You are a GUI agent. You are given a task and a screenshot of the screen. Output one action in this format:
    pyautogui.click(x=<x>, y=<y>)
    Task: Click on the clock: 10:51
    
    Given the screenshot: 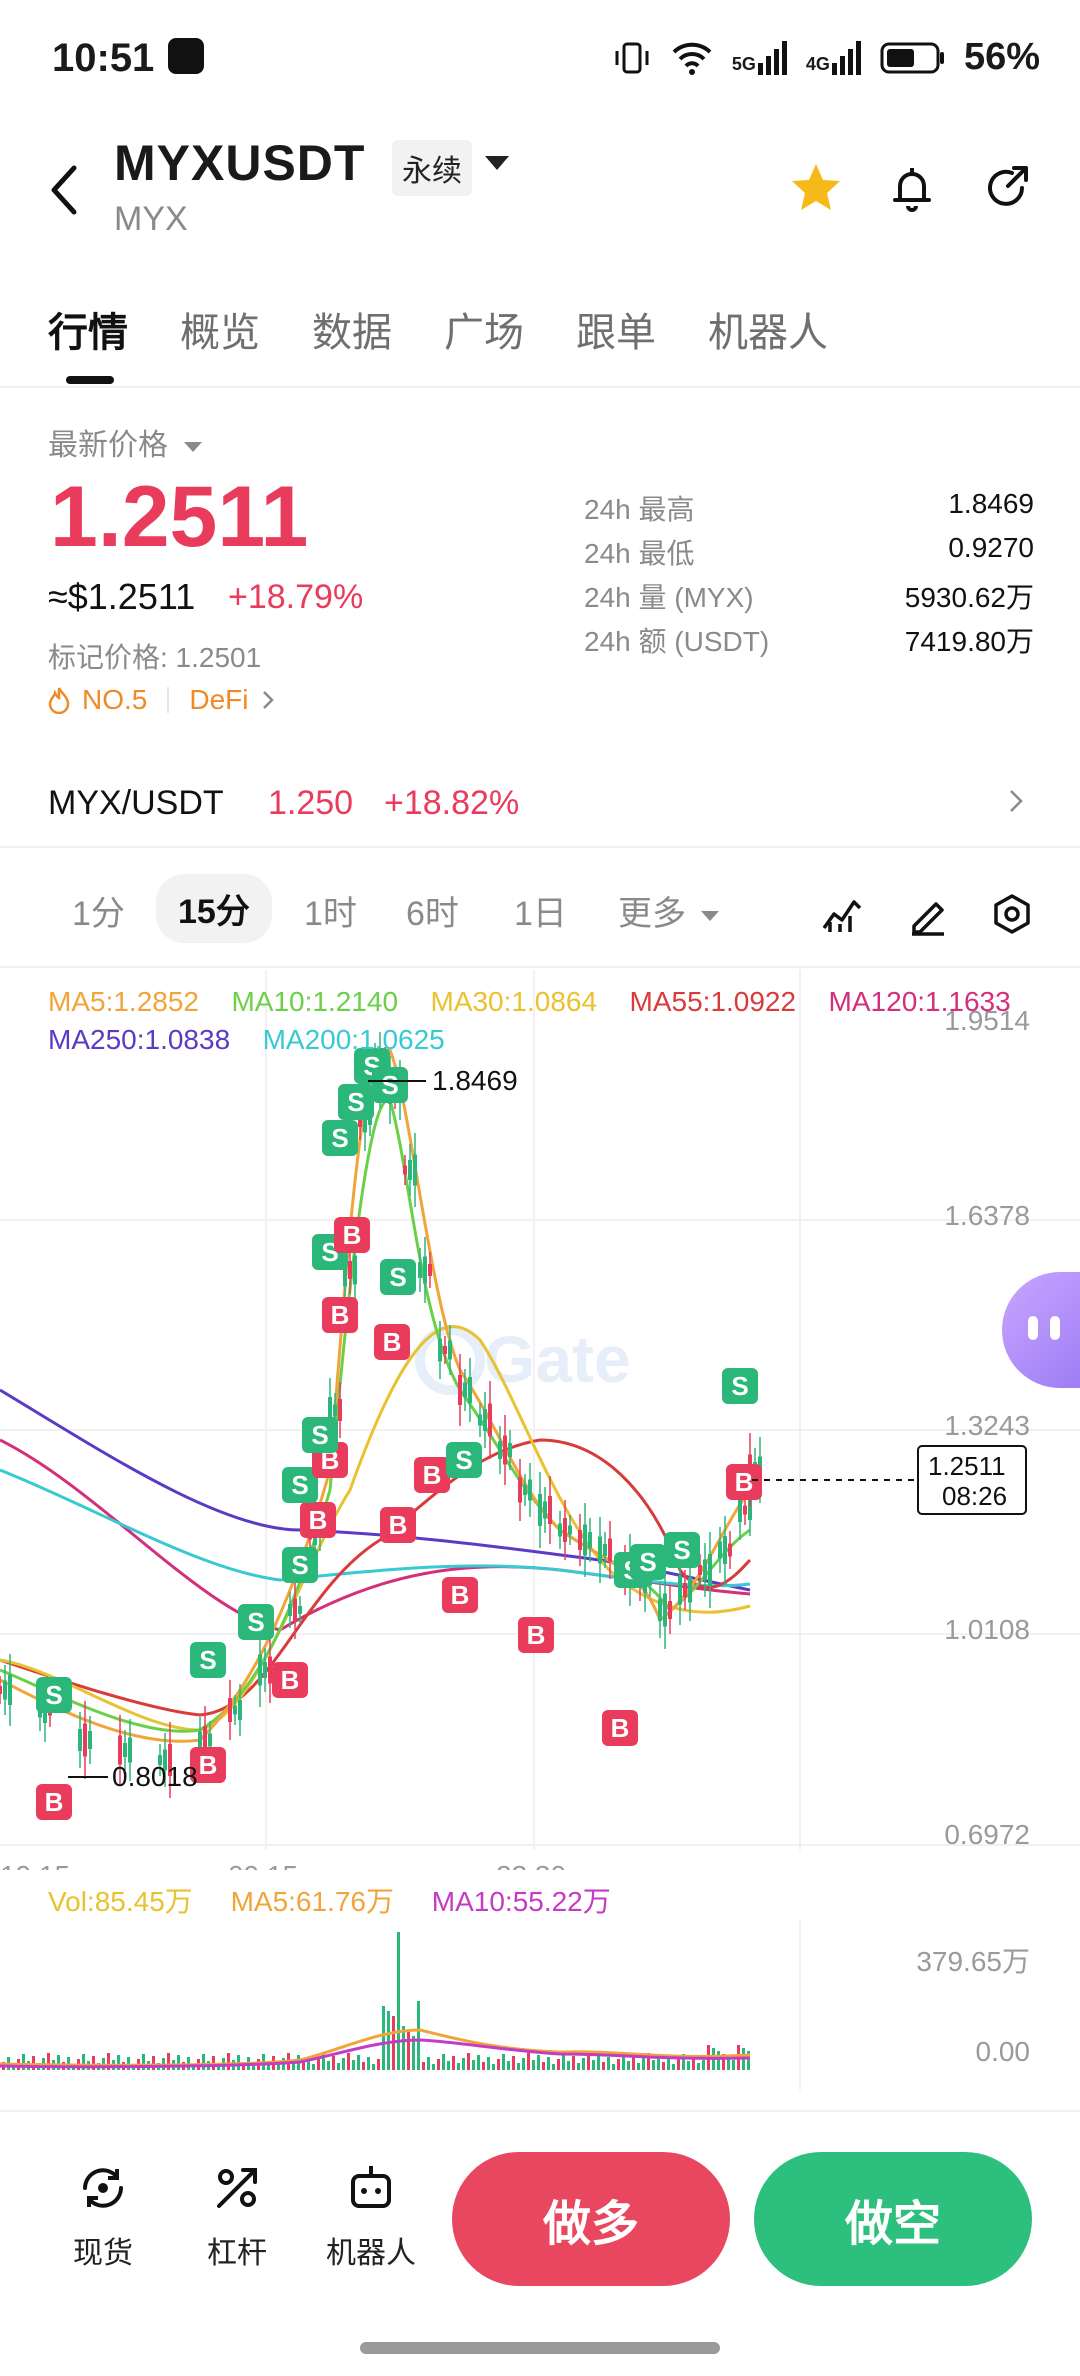 What is the action you would take?
    pyautogui.click(x=103, y=58)
    